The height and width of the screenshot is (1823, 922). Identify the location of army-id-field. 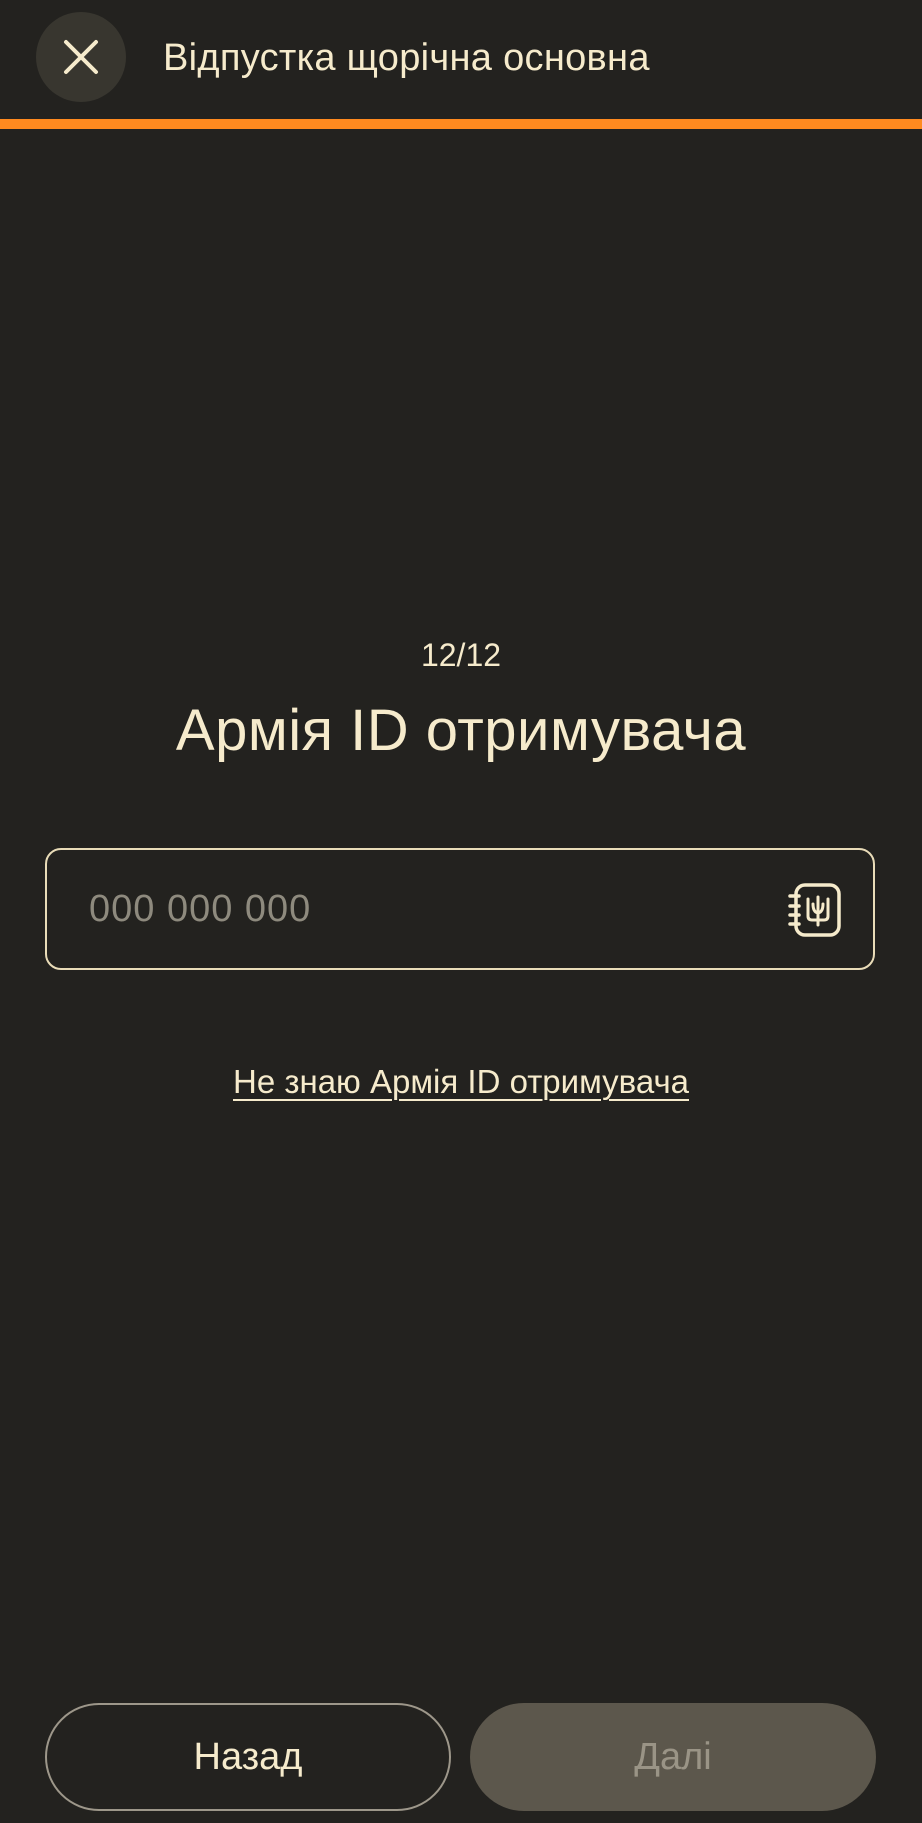
(460, 909).